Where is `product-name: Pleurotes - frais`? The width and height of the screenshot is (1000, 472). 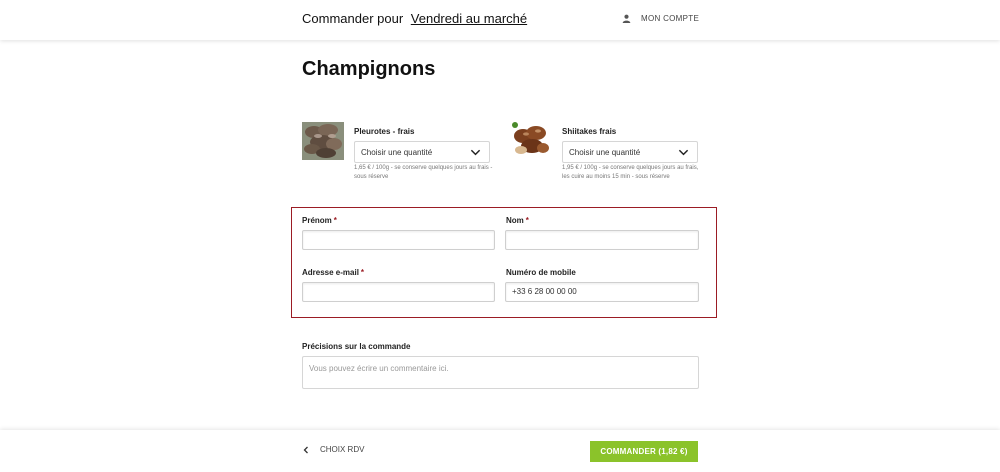 product-name: Pleurotes - frais is located at coordinates (384, 131).